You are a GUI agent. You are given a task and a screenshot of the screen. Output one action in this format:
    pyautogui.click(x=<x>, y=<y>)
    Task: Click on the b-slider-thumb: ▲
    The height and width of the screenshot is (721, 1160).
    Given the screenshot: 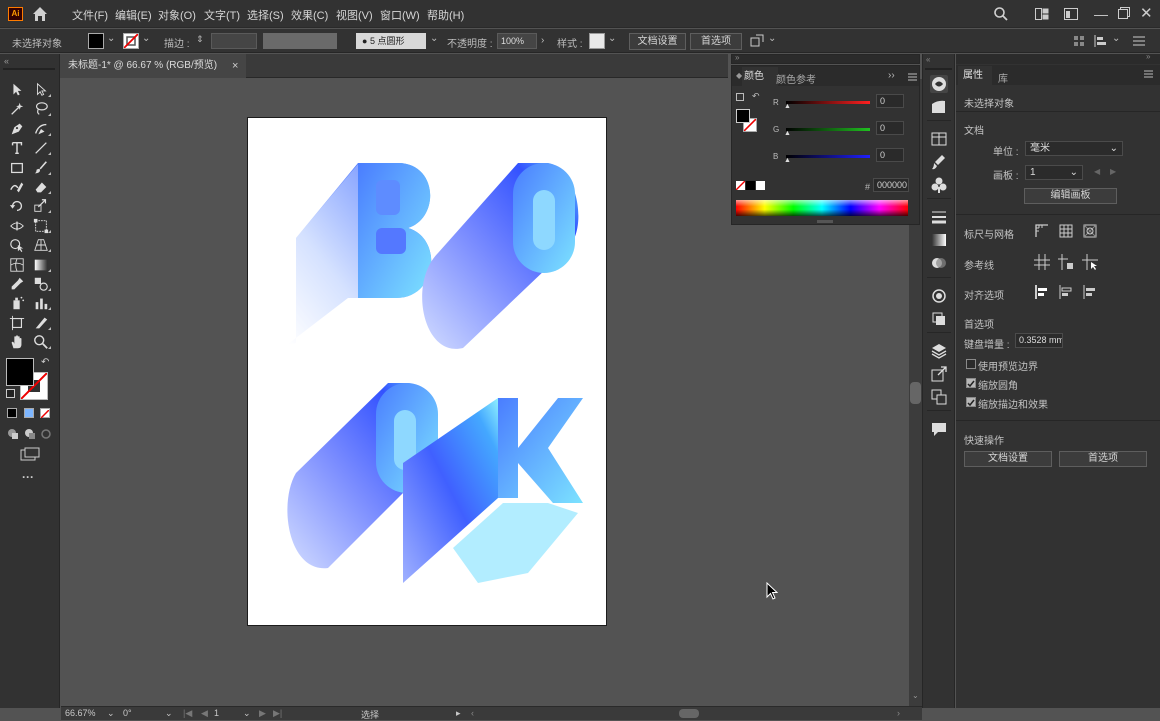 What is the action you would take?
    pyautogui.click(x=787, y=160)
    